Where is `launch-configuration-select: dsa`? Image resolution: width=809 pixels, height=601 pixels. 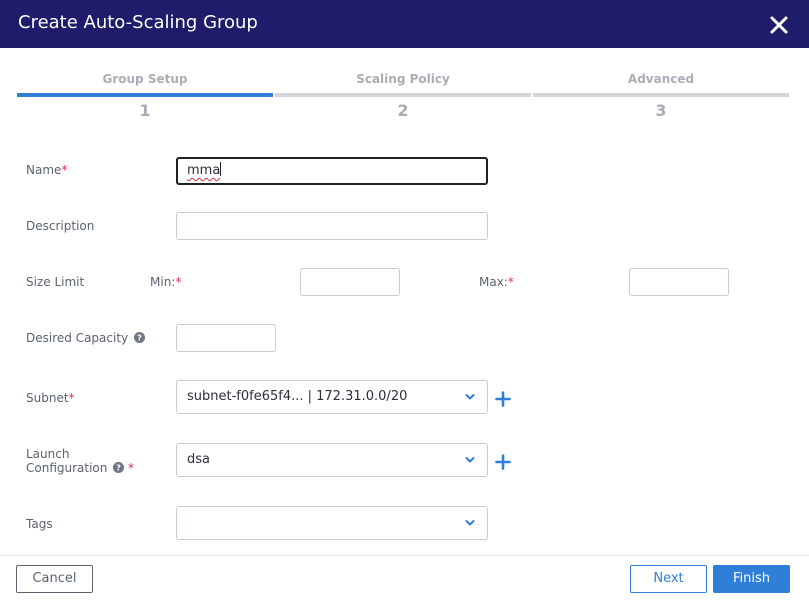
launch-configuration-select: dsa is located at coordinates (332, 460).